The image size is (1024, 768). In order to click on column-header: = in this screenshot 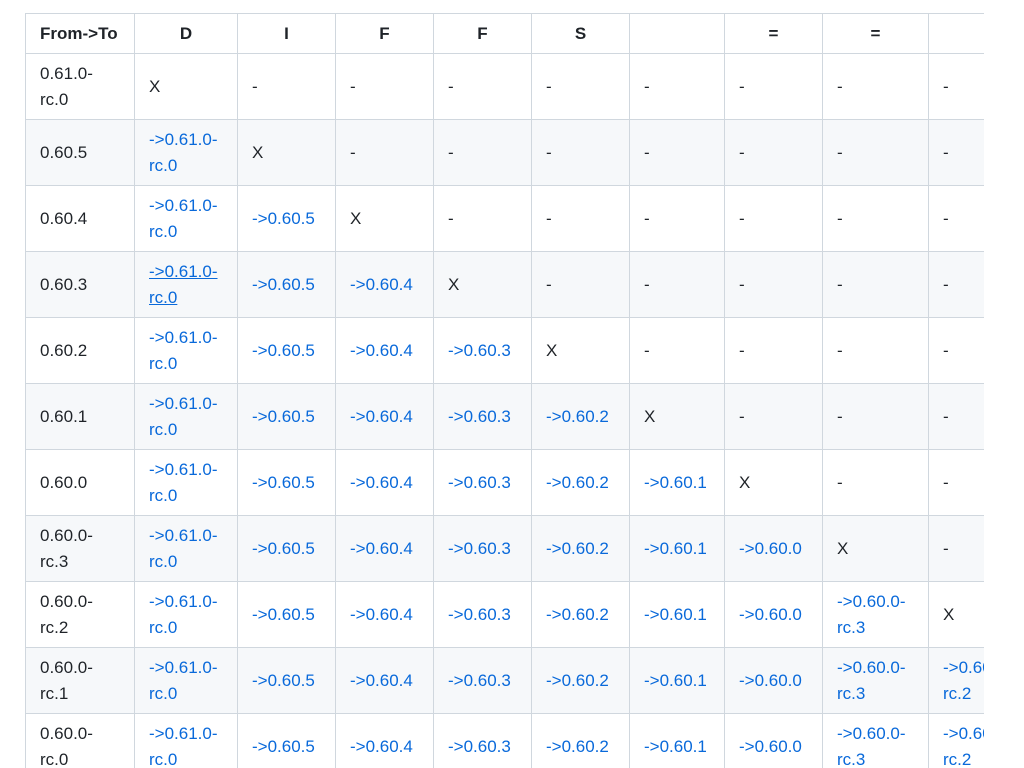, I will do `click(773, 33)`.